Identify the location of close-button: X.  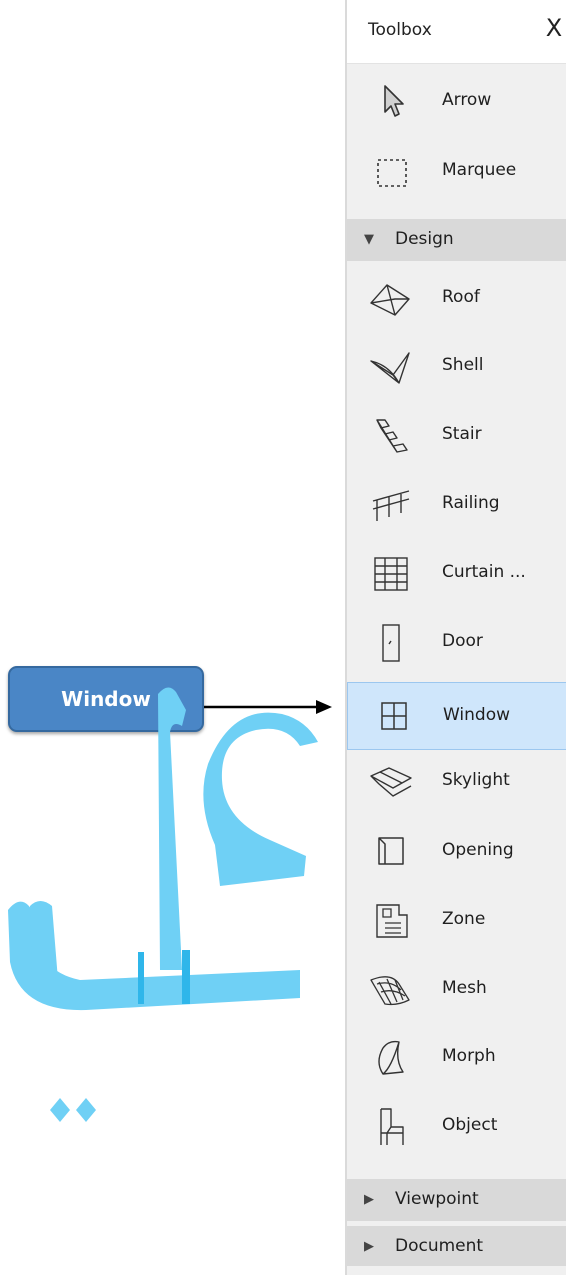
(553, 28).